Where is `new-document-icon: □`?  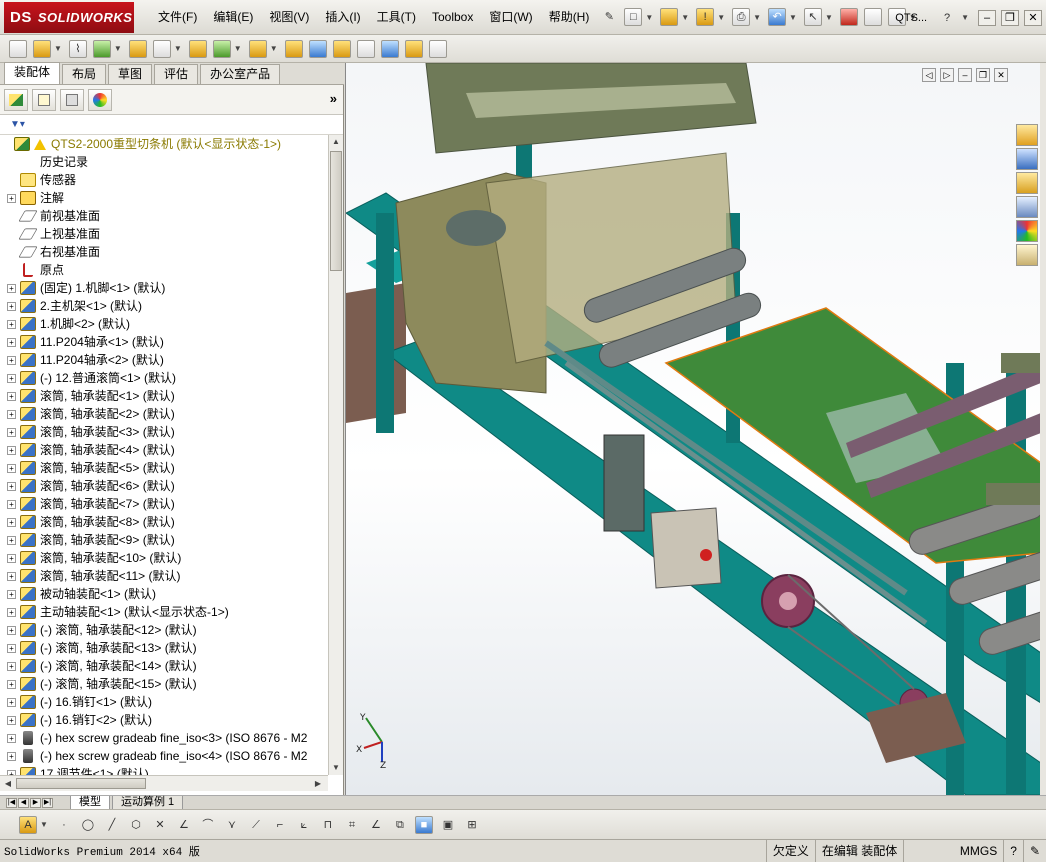
new-document-icon: □ is located at coordinates (633, 17).